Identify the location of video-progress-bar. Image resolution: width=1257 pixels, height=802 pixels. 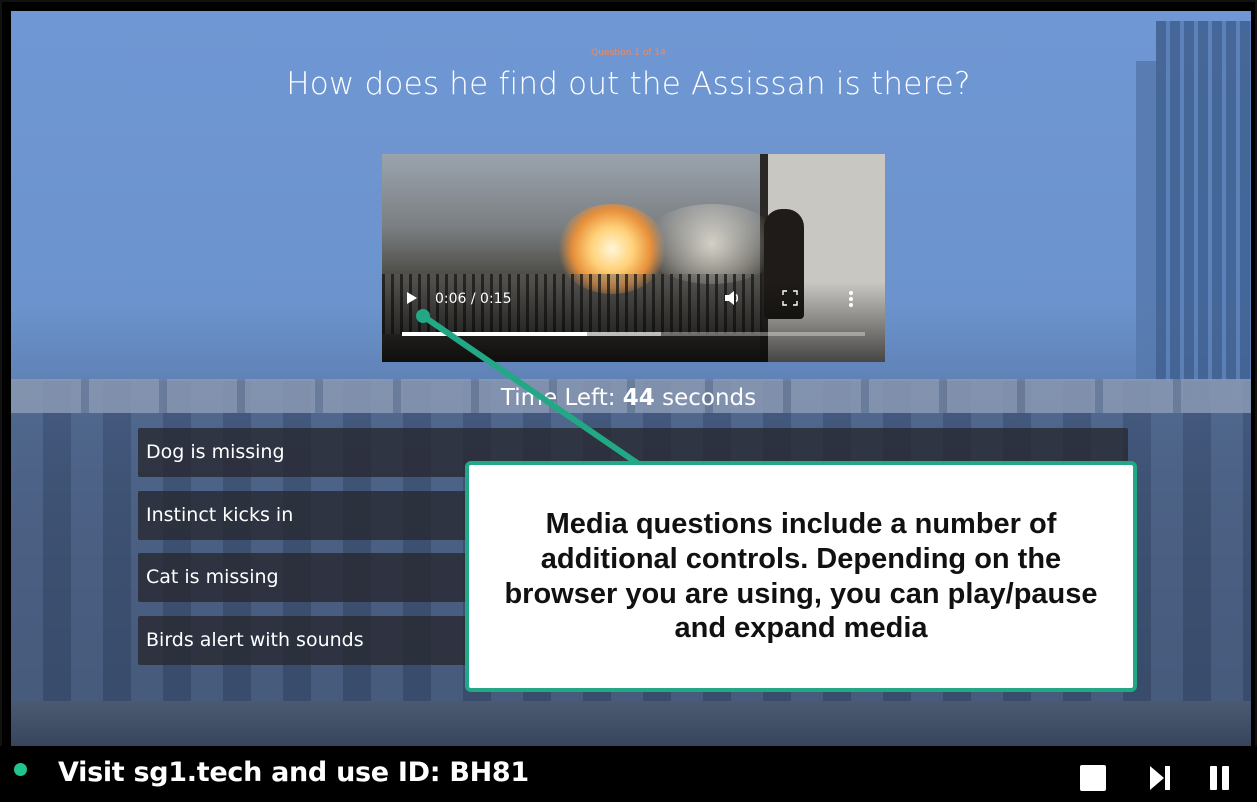
(633, 334).